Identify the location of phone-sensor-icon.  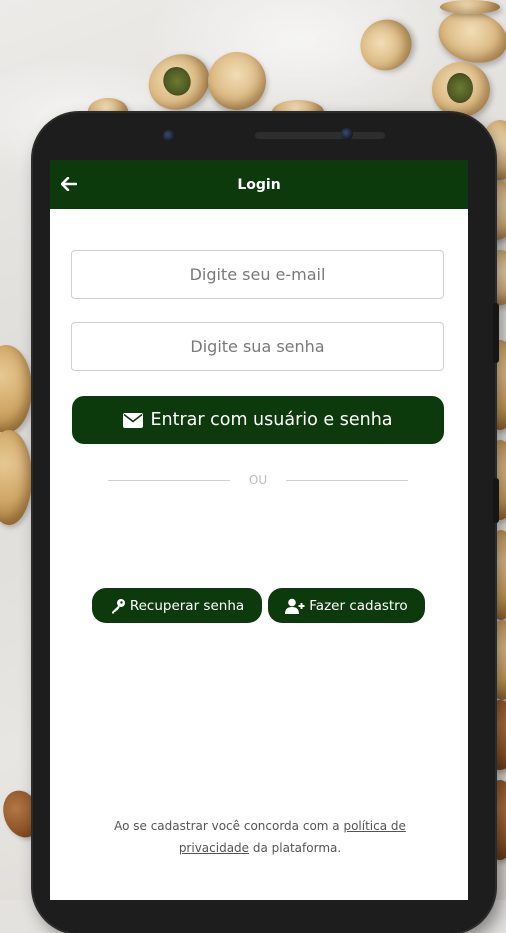
(169, 136).